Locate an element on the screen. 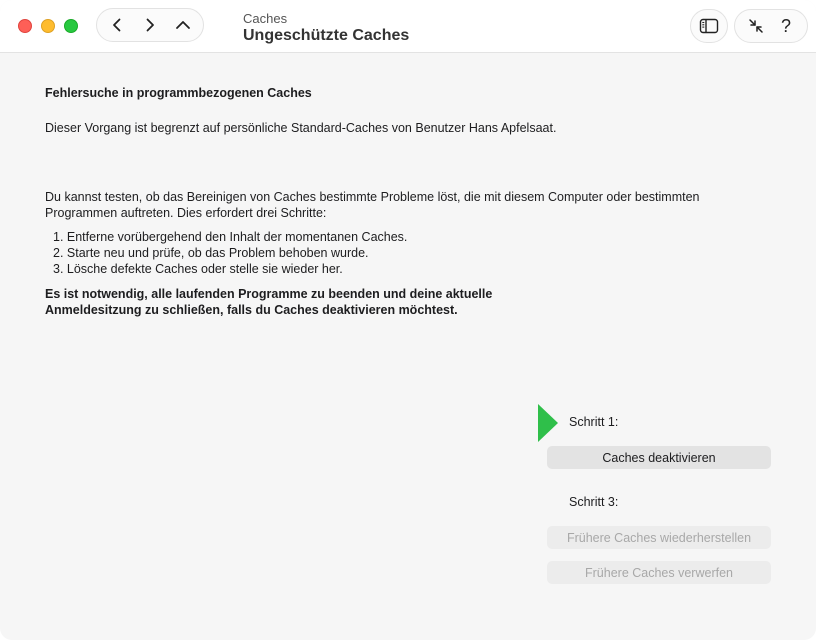 Image resolution: width=816 pixels, height=640 pixels. step1-label: Schritt 1: is located at coordinates (594, 422).